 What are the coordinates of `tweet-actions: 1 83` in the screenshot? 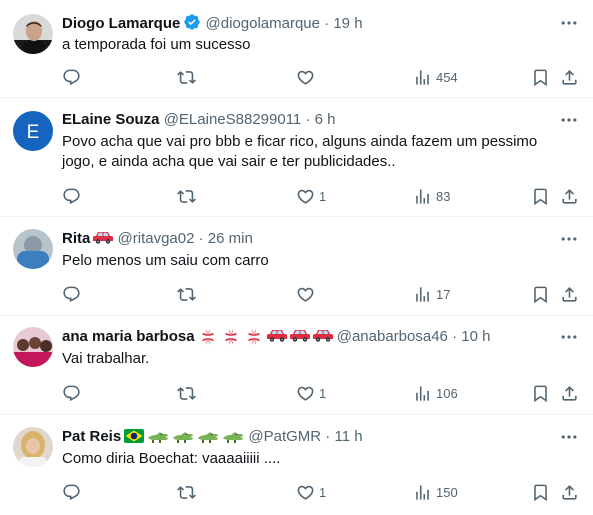 It's located at (319, 196).